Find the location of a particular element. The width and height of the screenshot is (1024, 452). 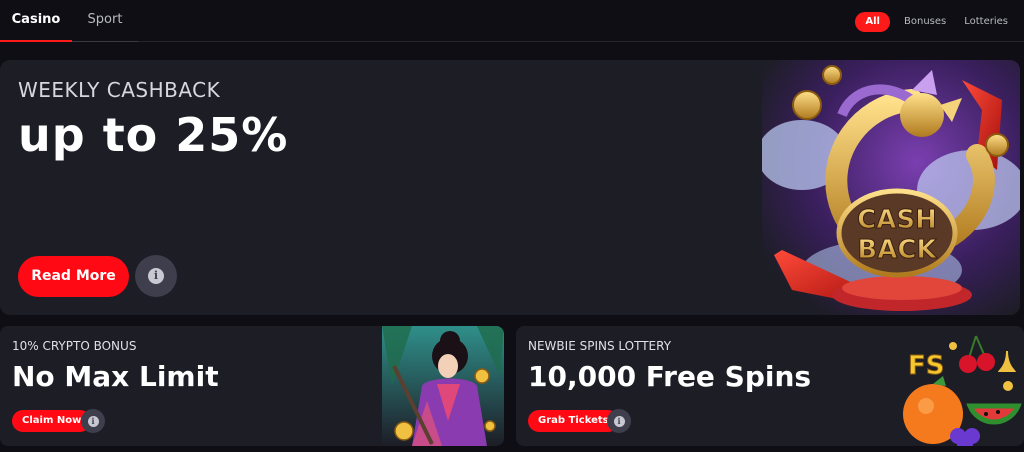

cashback-dragon-illustration: CASH BACK is located at coordinates (891, 187).